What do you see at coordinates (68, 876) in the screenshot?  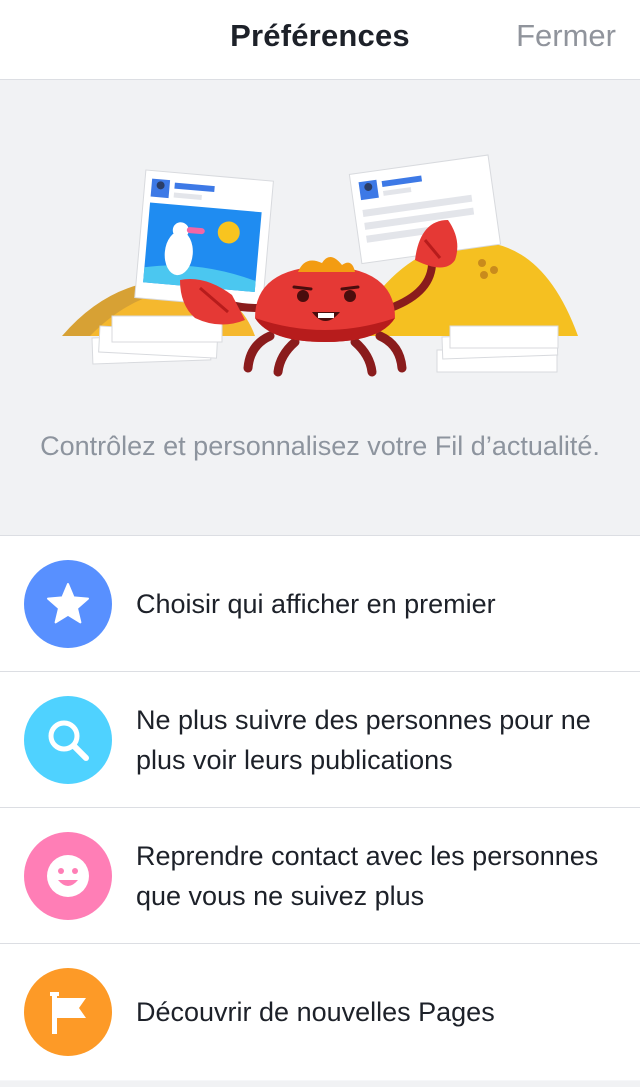 I see `smiley-icon` at bounding box center [68, 876].